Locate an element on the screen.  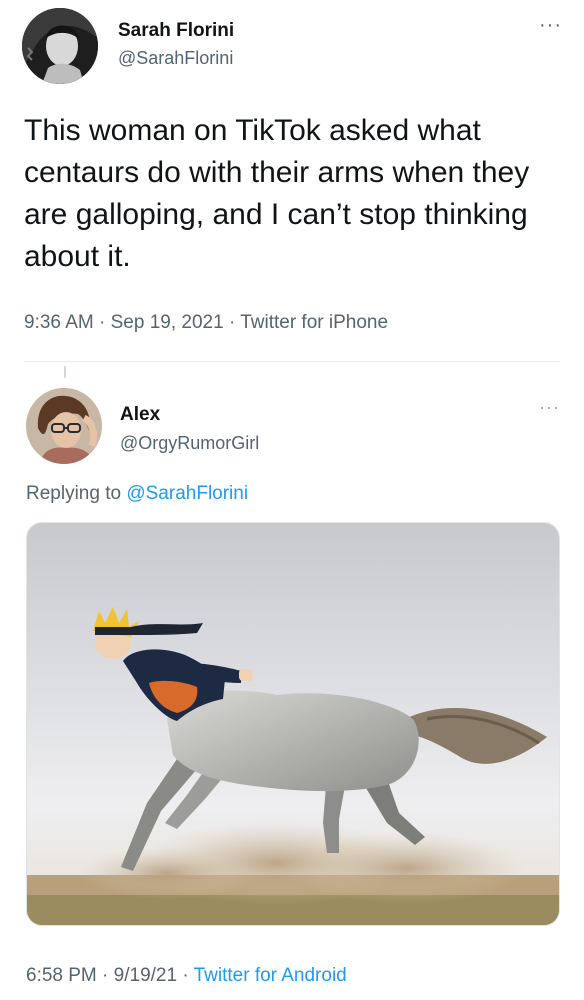
reply-date: 9/19/21 is located at coordinates (145, 975).